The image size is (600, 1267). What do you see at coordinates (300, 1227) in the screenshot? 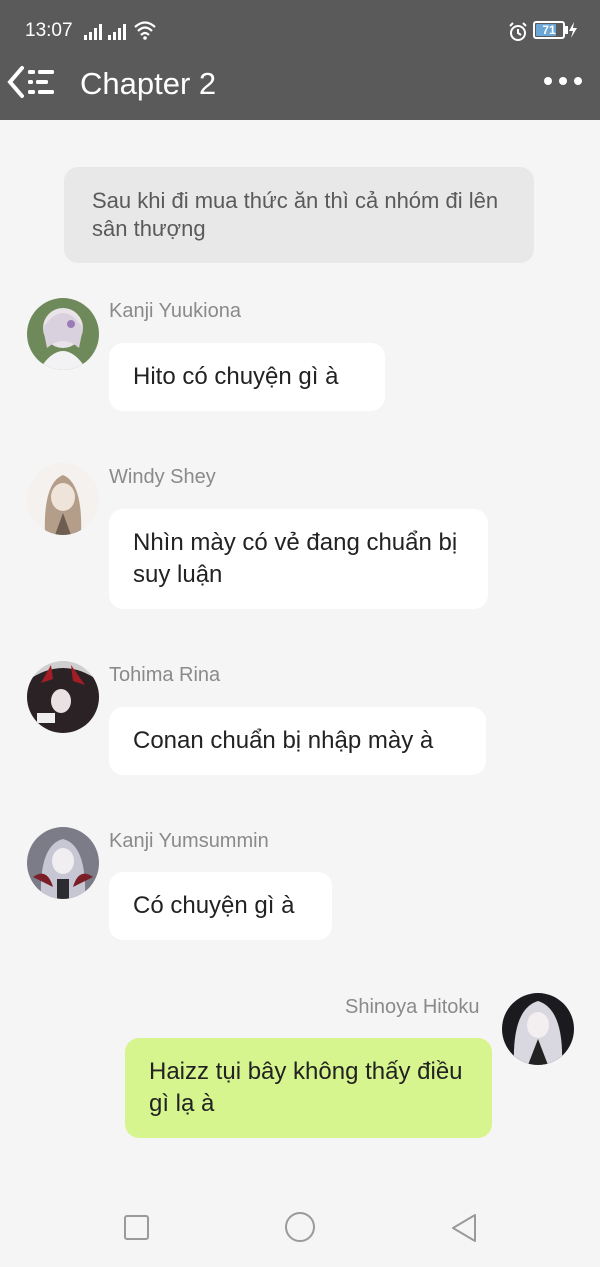
I see `home-icon` at bounding box center [300, 1227].